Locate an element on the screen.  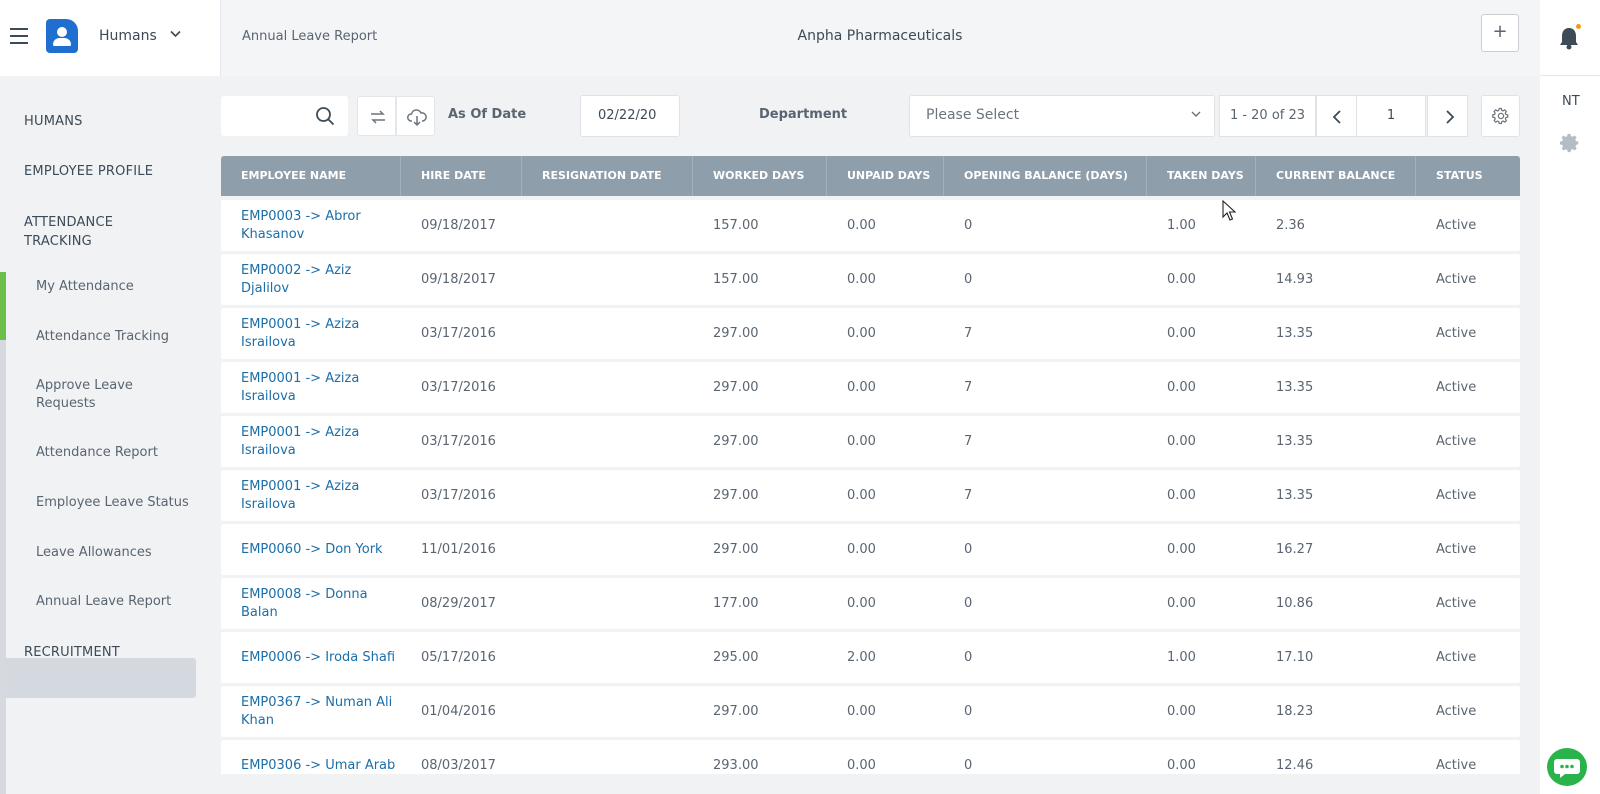
menu-icon is located at coordinates (19, 36).